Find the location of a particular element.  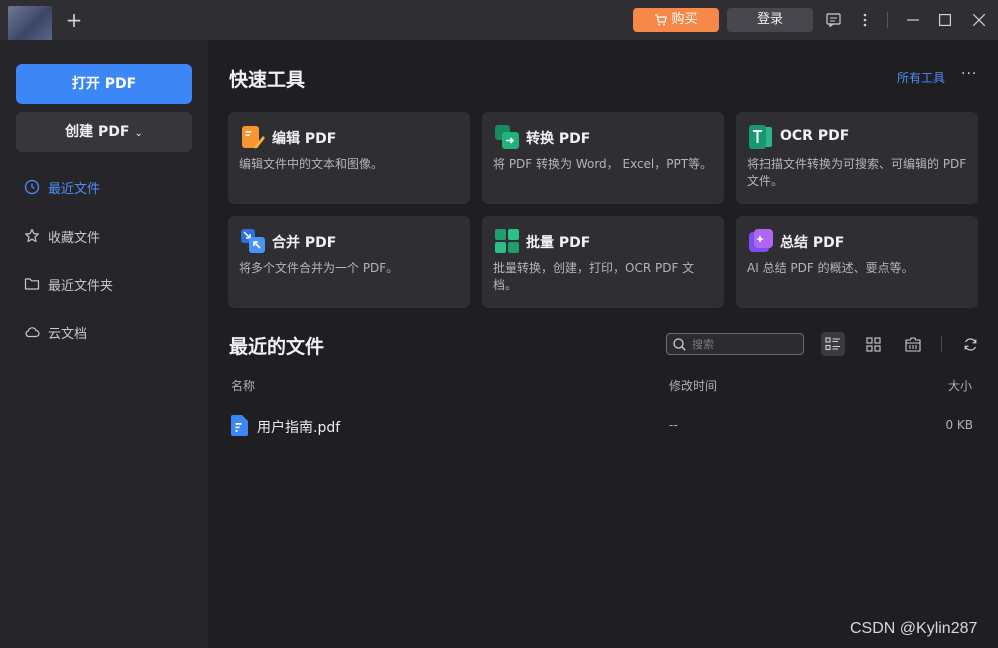

feedback-icon is located at coordinates (833, 20).